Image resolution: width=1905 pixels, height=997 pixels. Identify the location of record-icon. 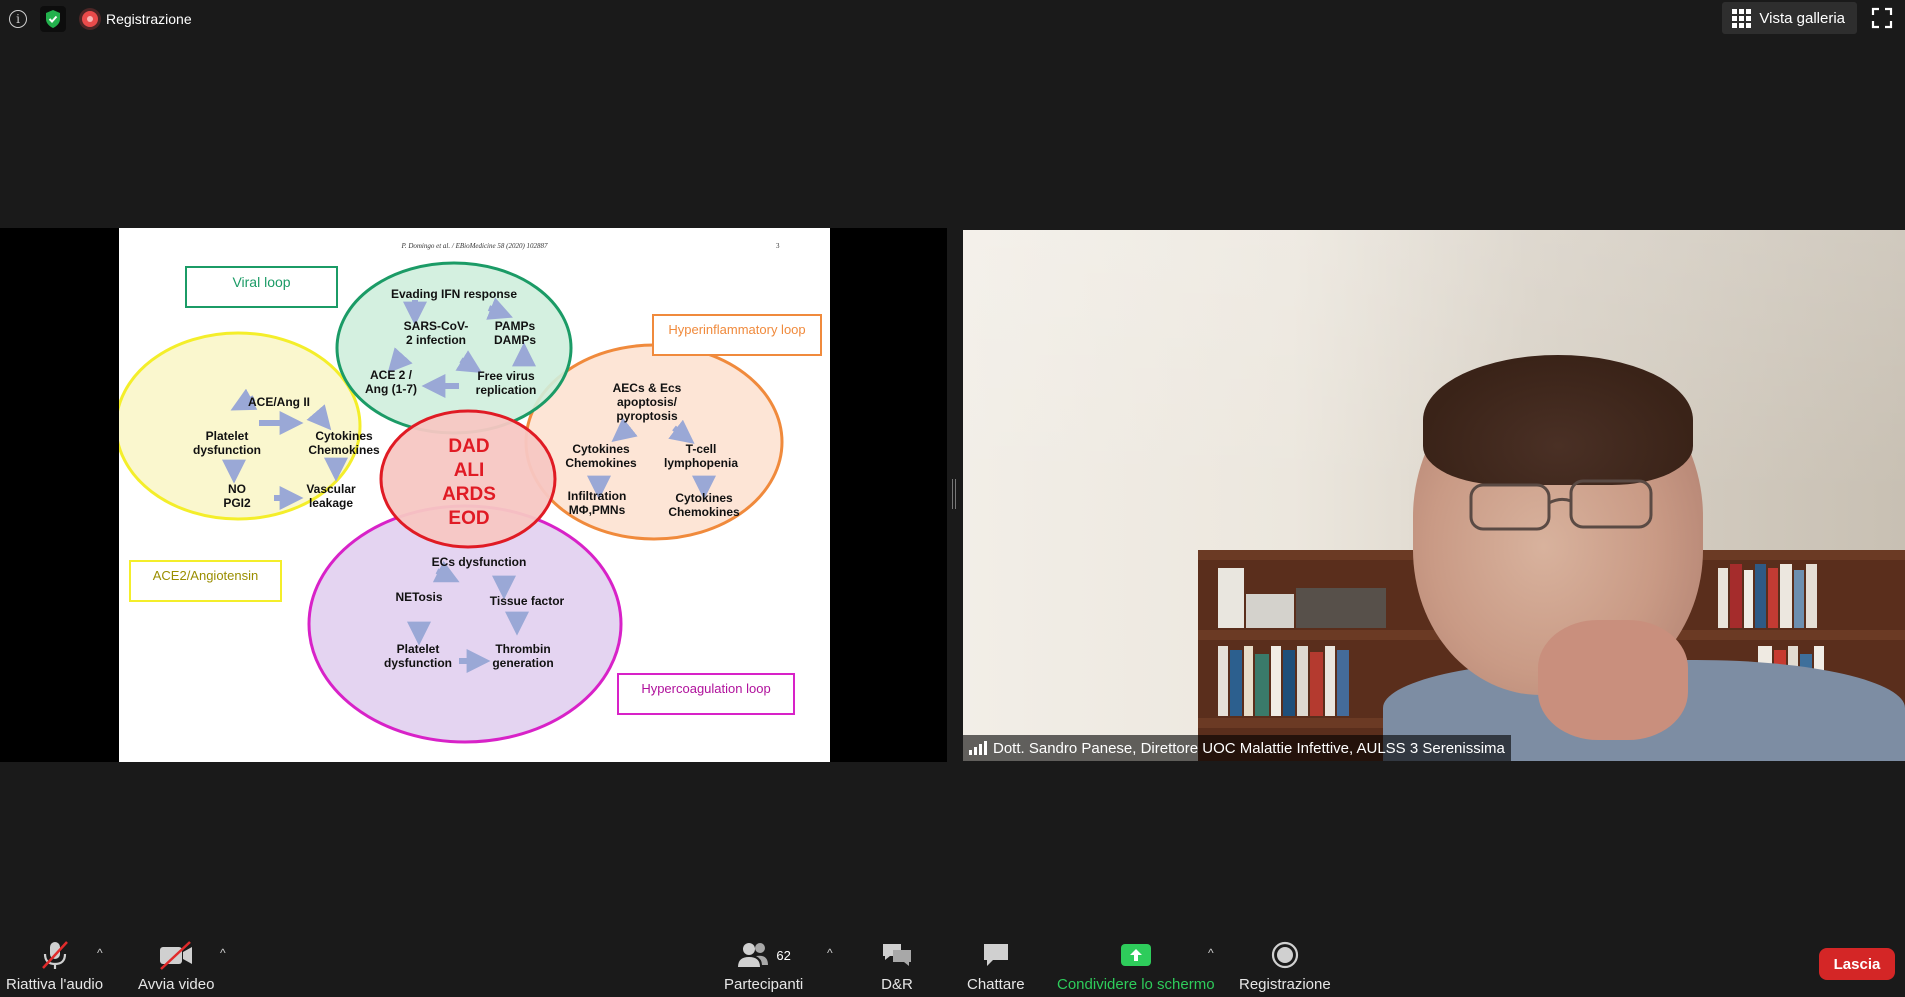
(1284, 955).